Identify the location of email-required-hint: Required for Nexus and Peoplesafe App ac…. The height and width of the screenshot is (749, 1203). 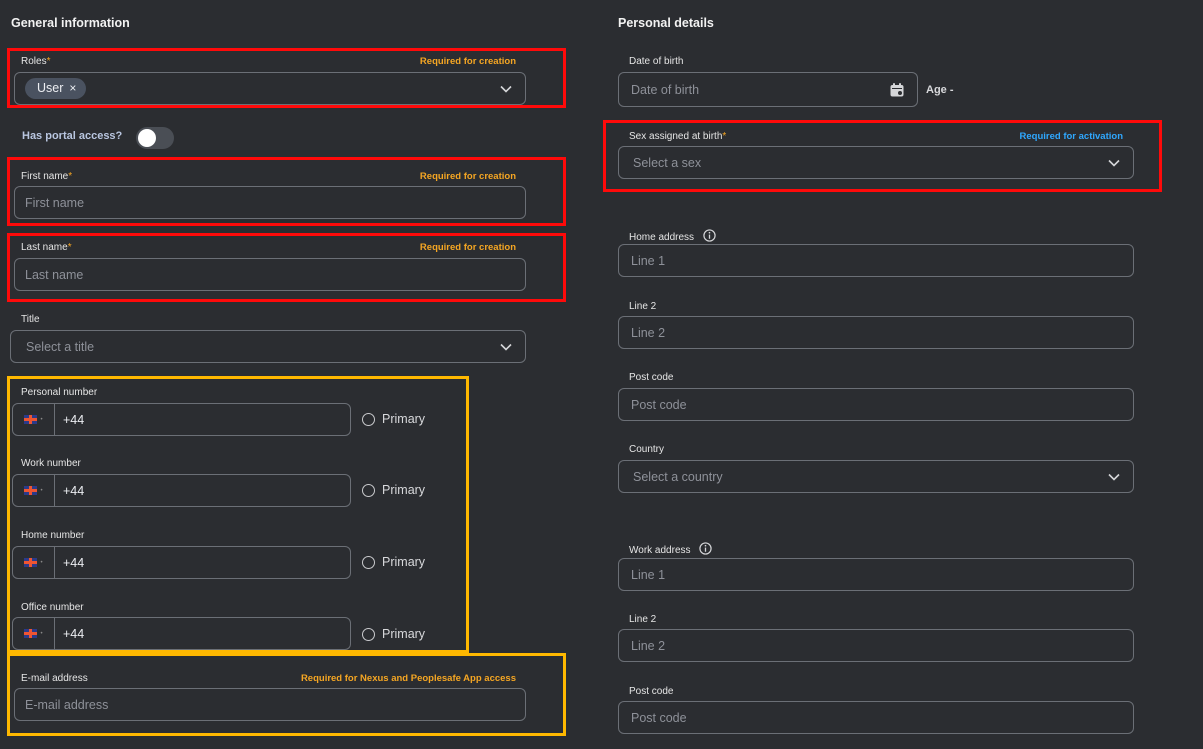
(408, 678).